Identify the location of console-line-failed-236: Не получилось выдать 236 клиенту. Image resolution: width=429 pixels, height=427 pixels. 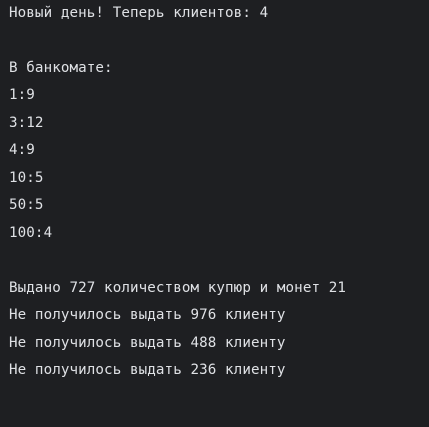
(147, 370).